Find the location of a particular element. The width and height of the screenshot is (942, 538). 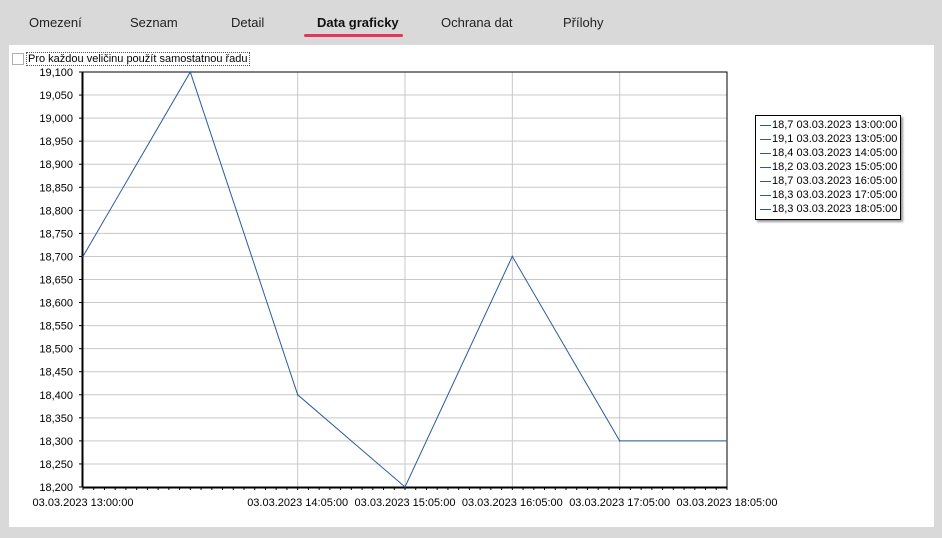

y-tick-label: 18,750 is located at coordinates (56, 234).